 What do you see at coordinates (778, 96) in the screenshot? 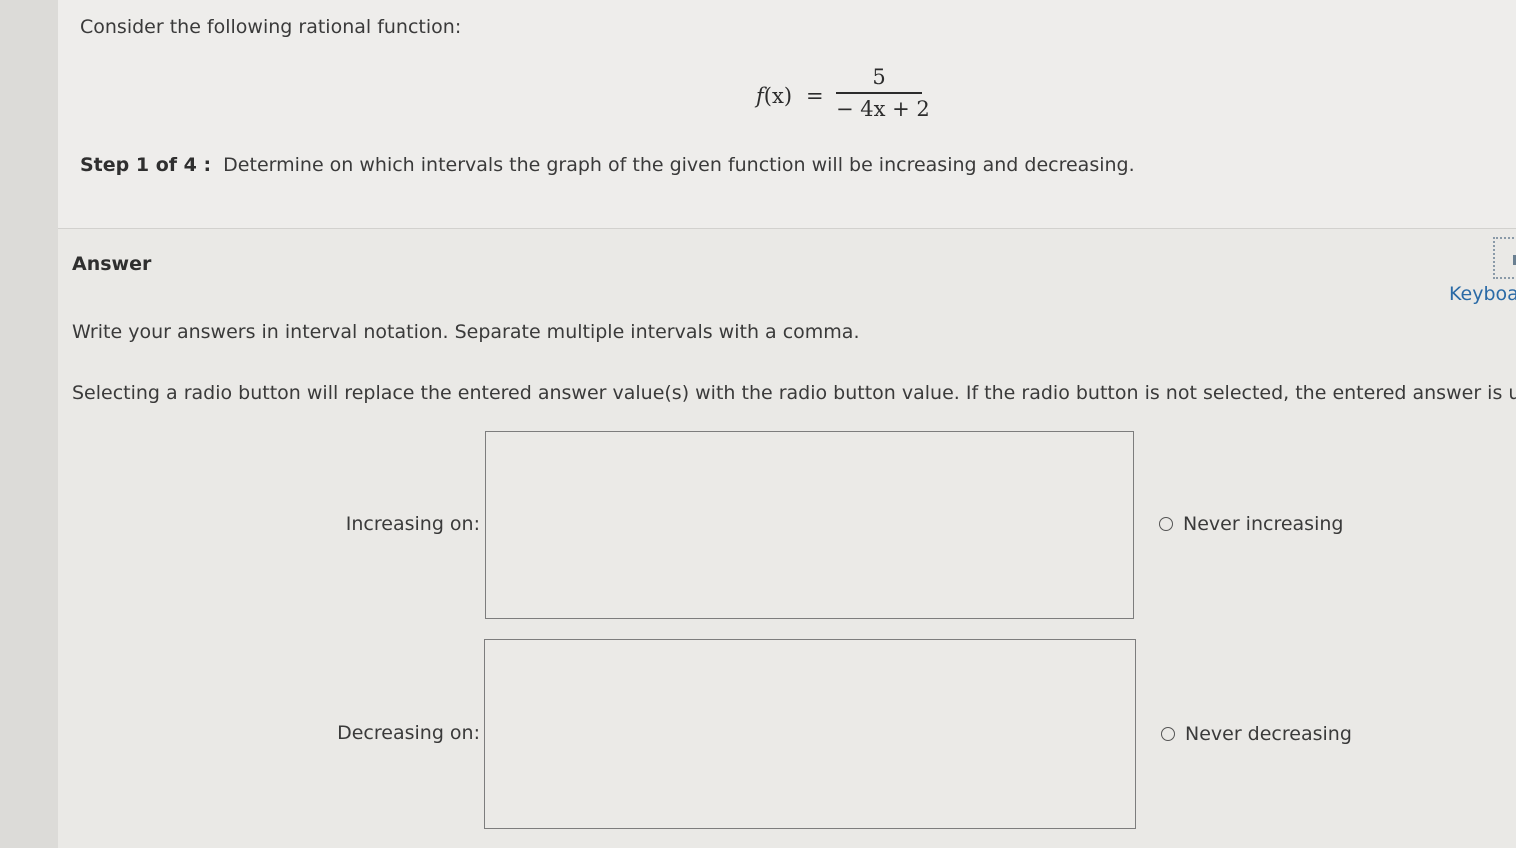
I see `formula-argument: (x)` at bounding box center [778, 96].